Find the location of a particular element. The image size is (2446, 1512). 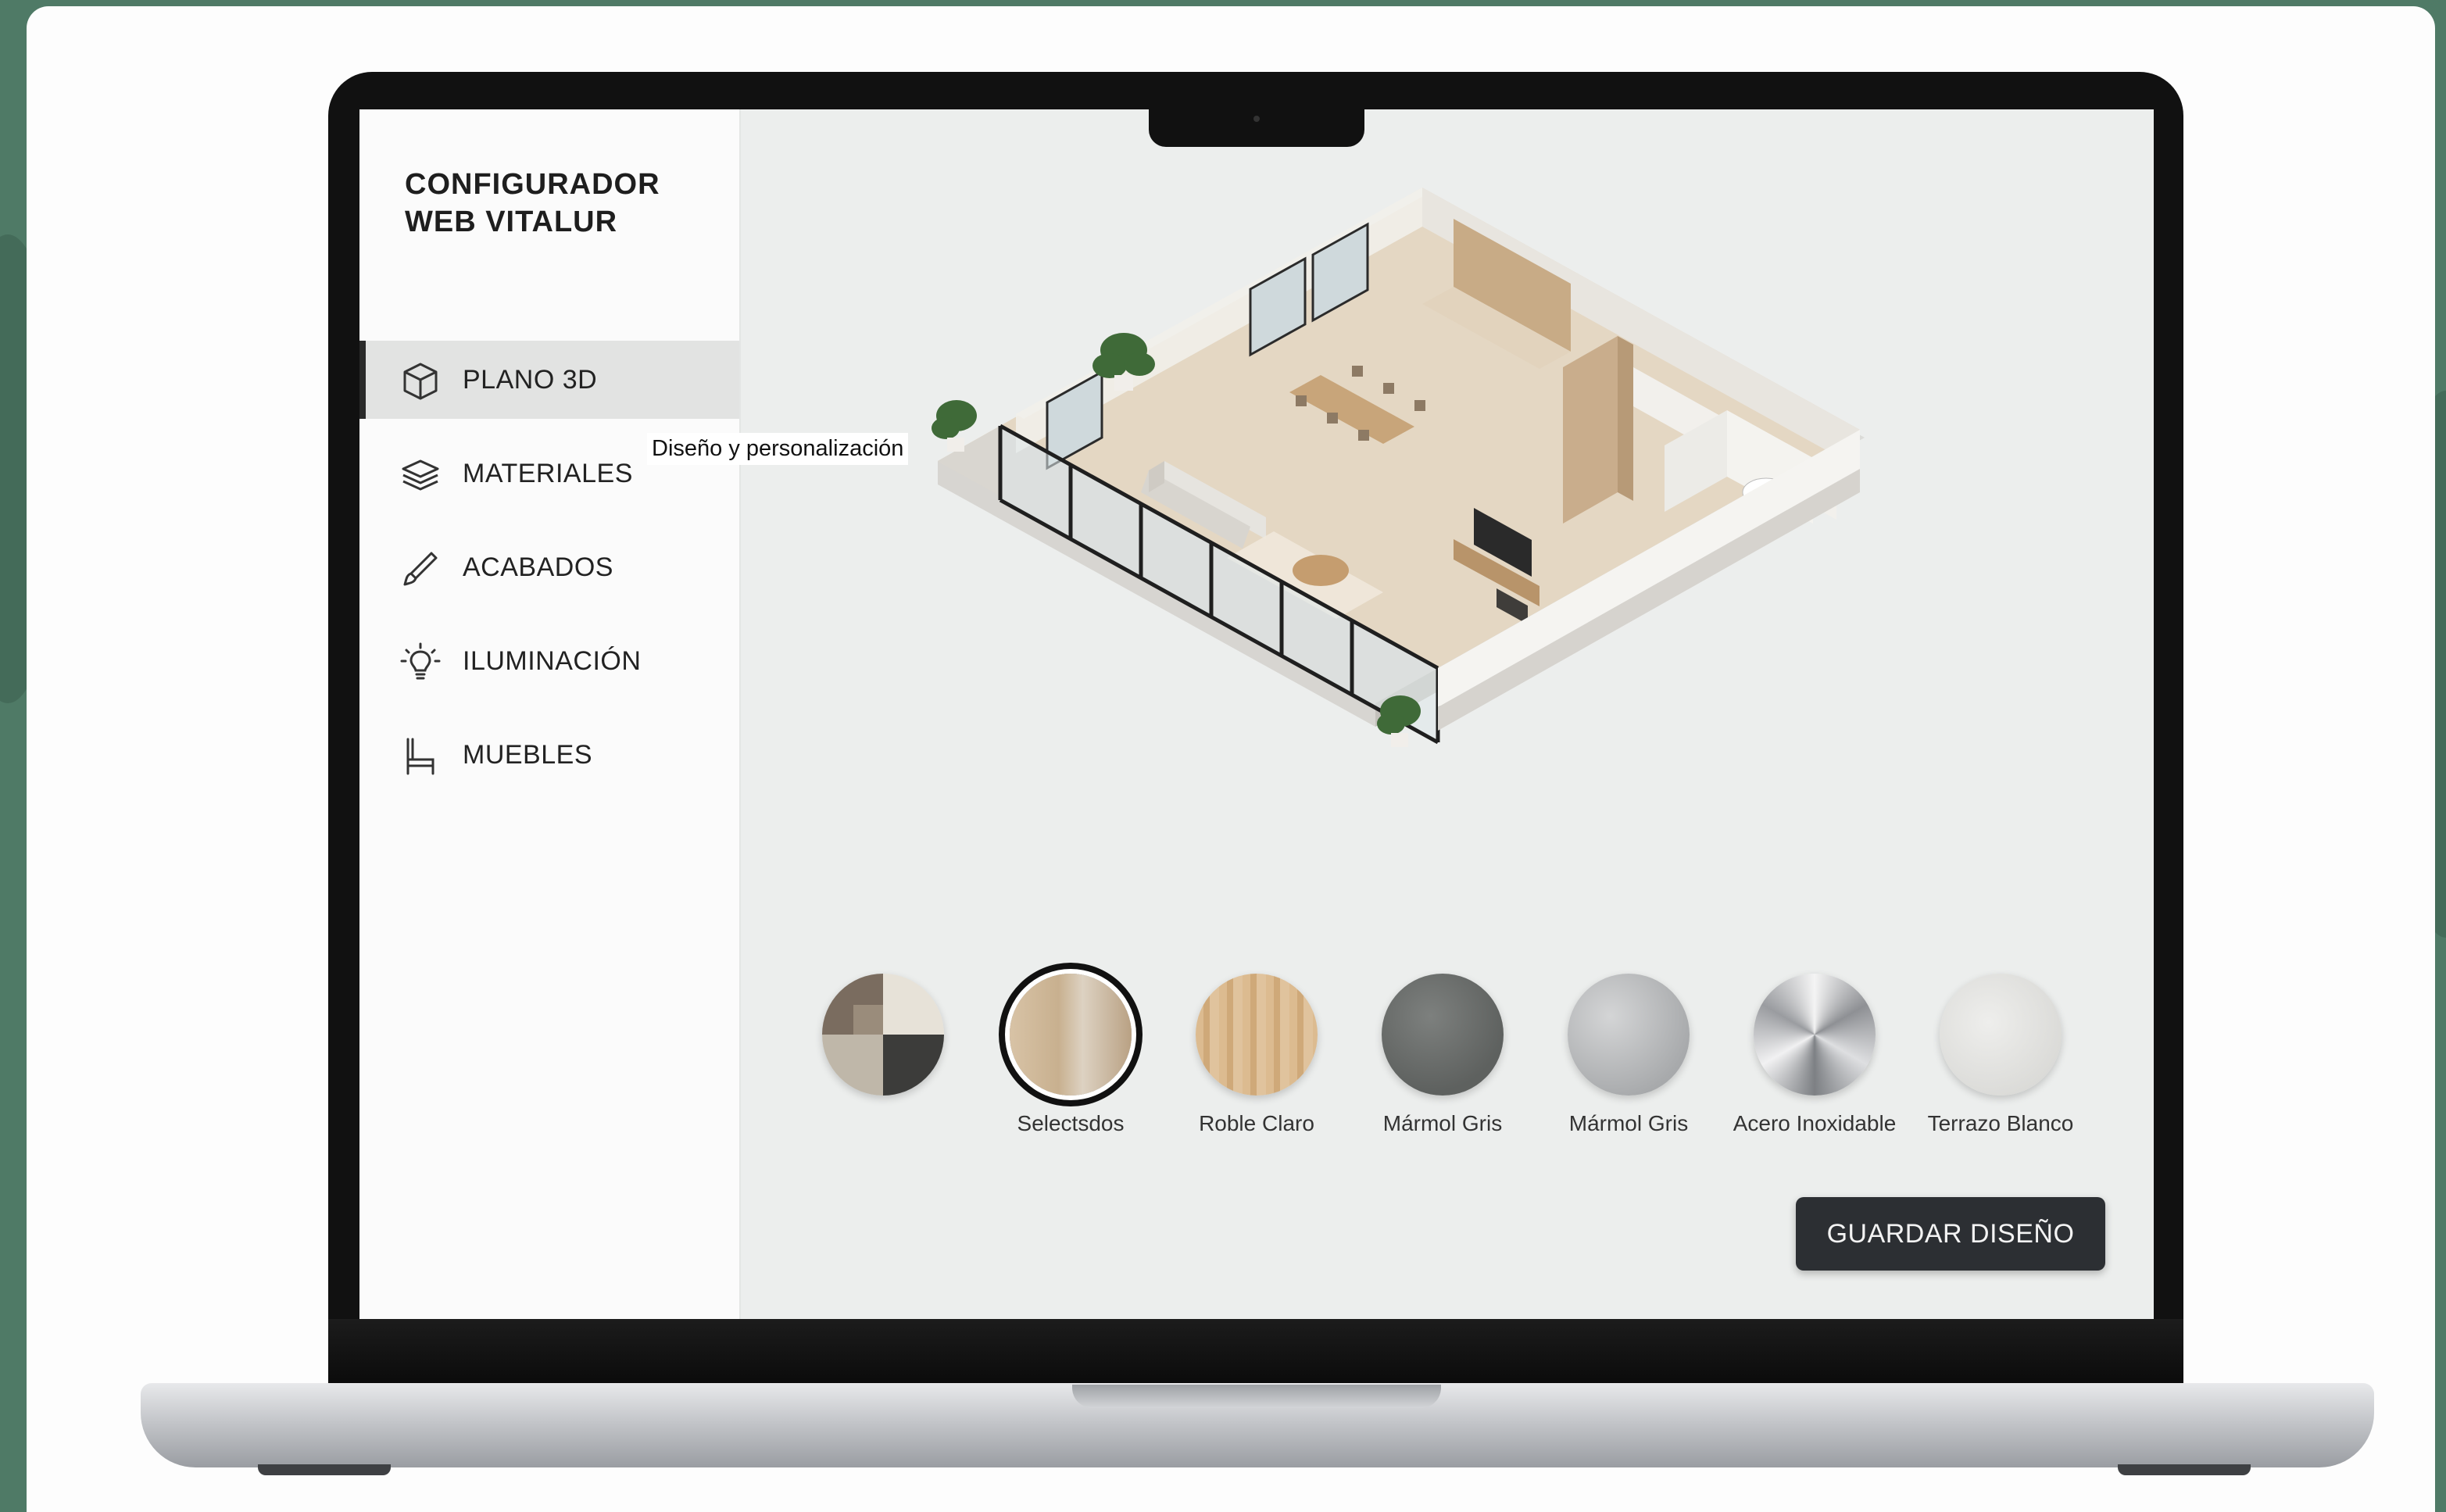

camera-notch is located at coordinates (1256, 128).